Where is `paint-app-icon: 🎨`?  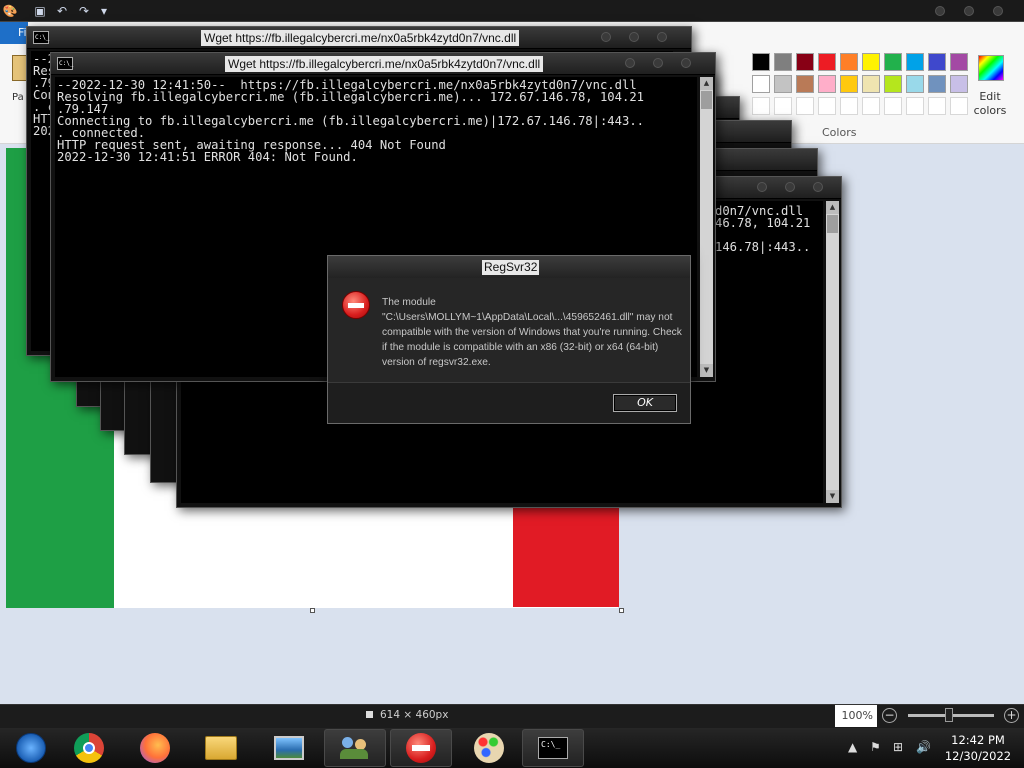
paint-app-icon: 🎨 is located at coordinates (10, 11).